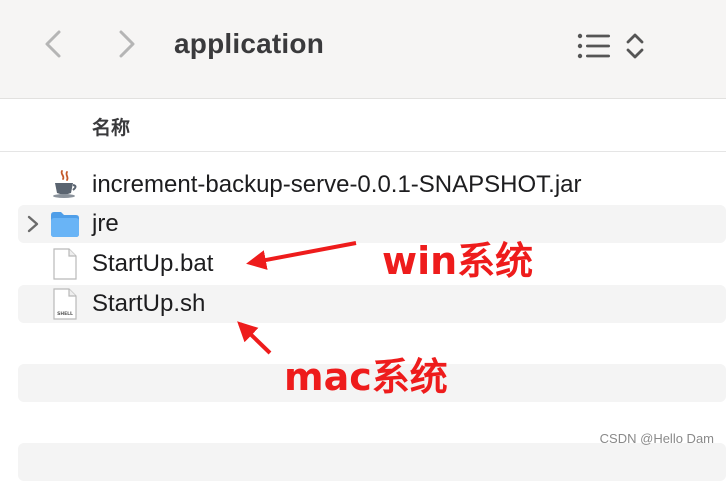 The height and width of the screenshot is (481, 726). I want to click on column-header: 名称, so click(363, 125).